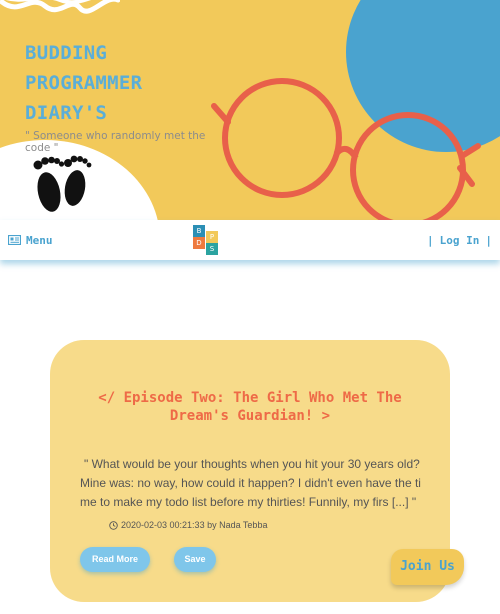  What do you see at coordinates (195, 559) in the screenshot?
I see `save-button: Save` at bounding box center [195, 559].